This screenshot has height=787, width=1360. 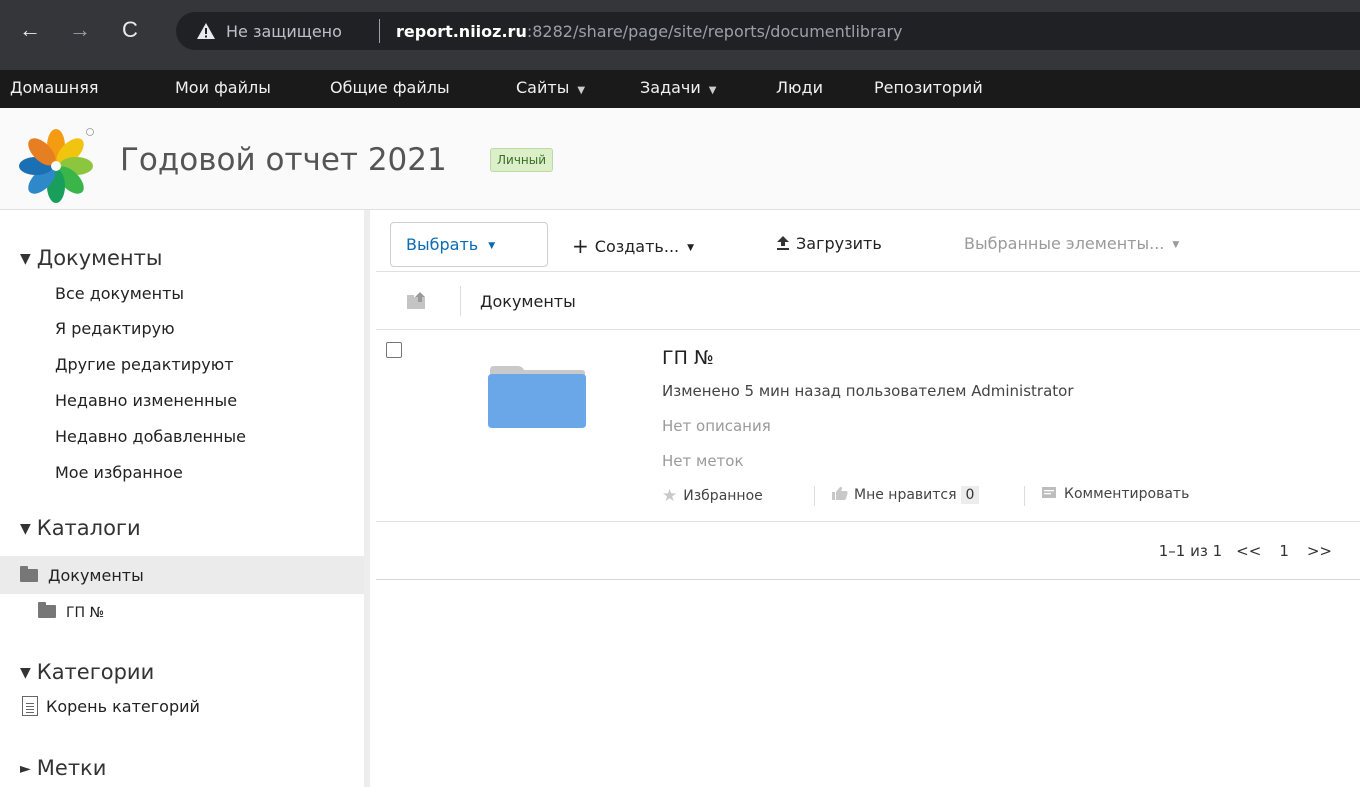 I want to click on selected-items-button: Выбранные элементы... ▼, so click(x=1071, y=243).